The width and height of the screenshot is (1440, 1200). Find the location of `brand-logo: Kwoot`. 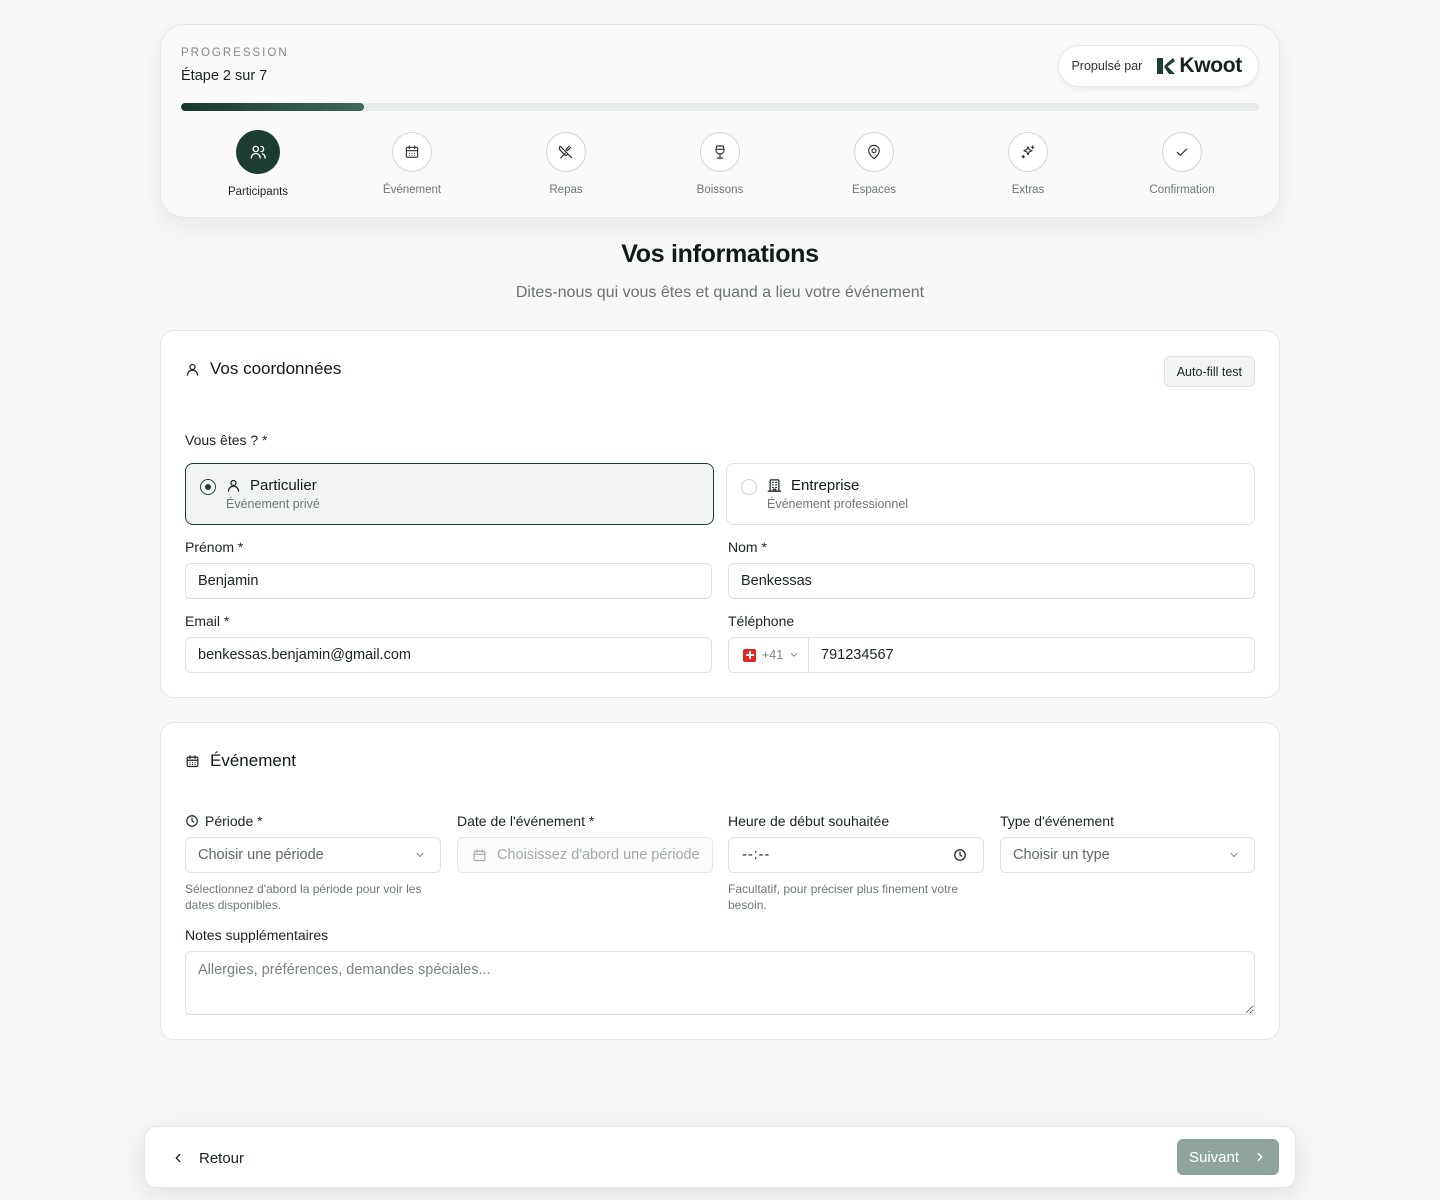

brand-logo: Kwoot is located at coordinates (1199, 66).